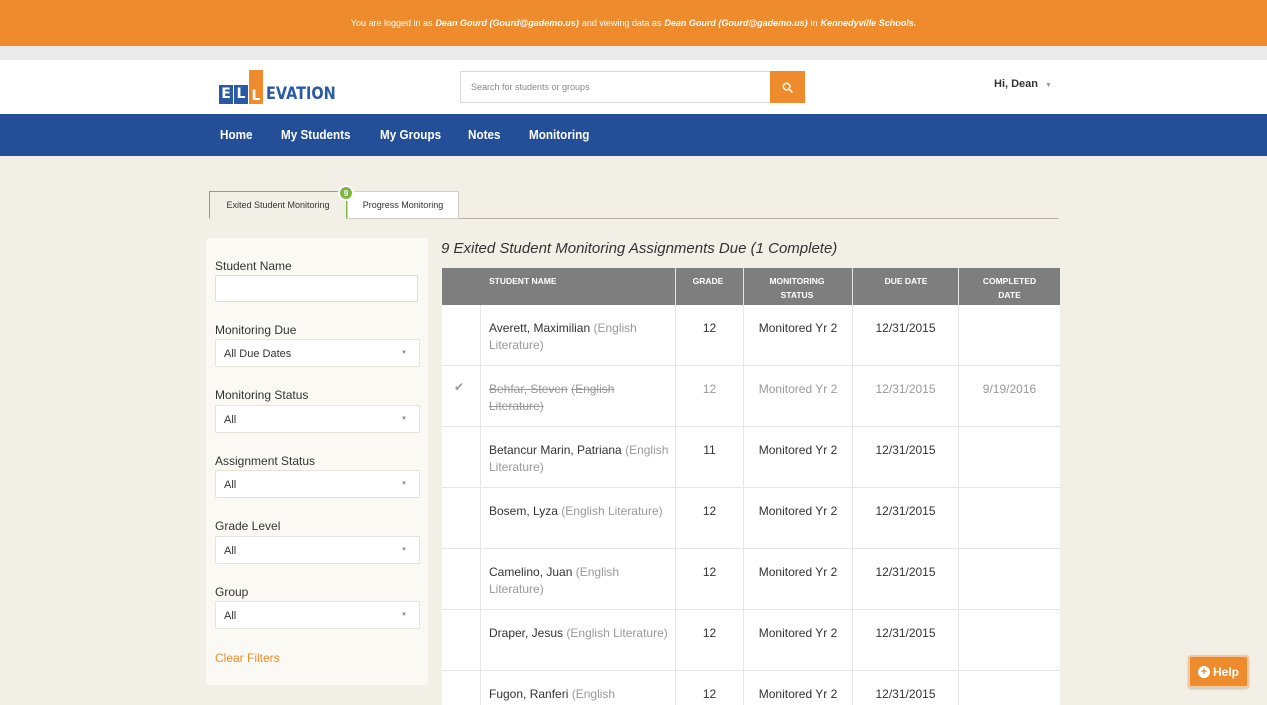  Describe the element at coordinates (559, 134) in the screenshot. I see `nav-monitoring: Monitoring` at that location.